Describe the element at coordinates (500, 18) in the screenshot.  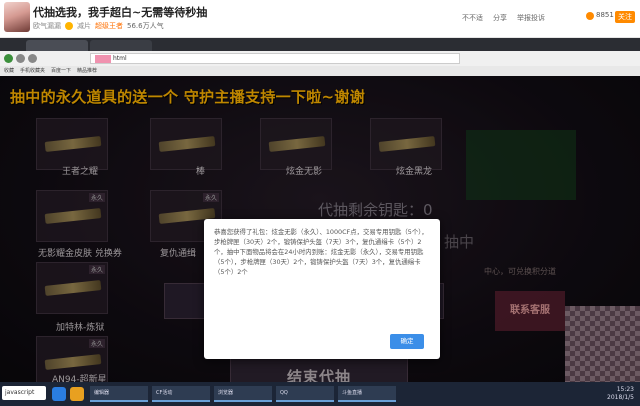
I see `share-button: 分享` at that location.